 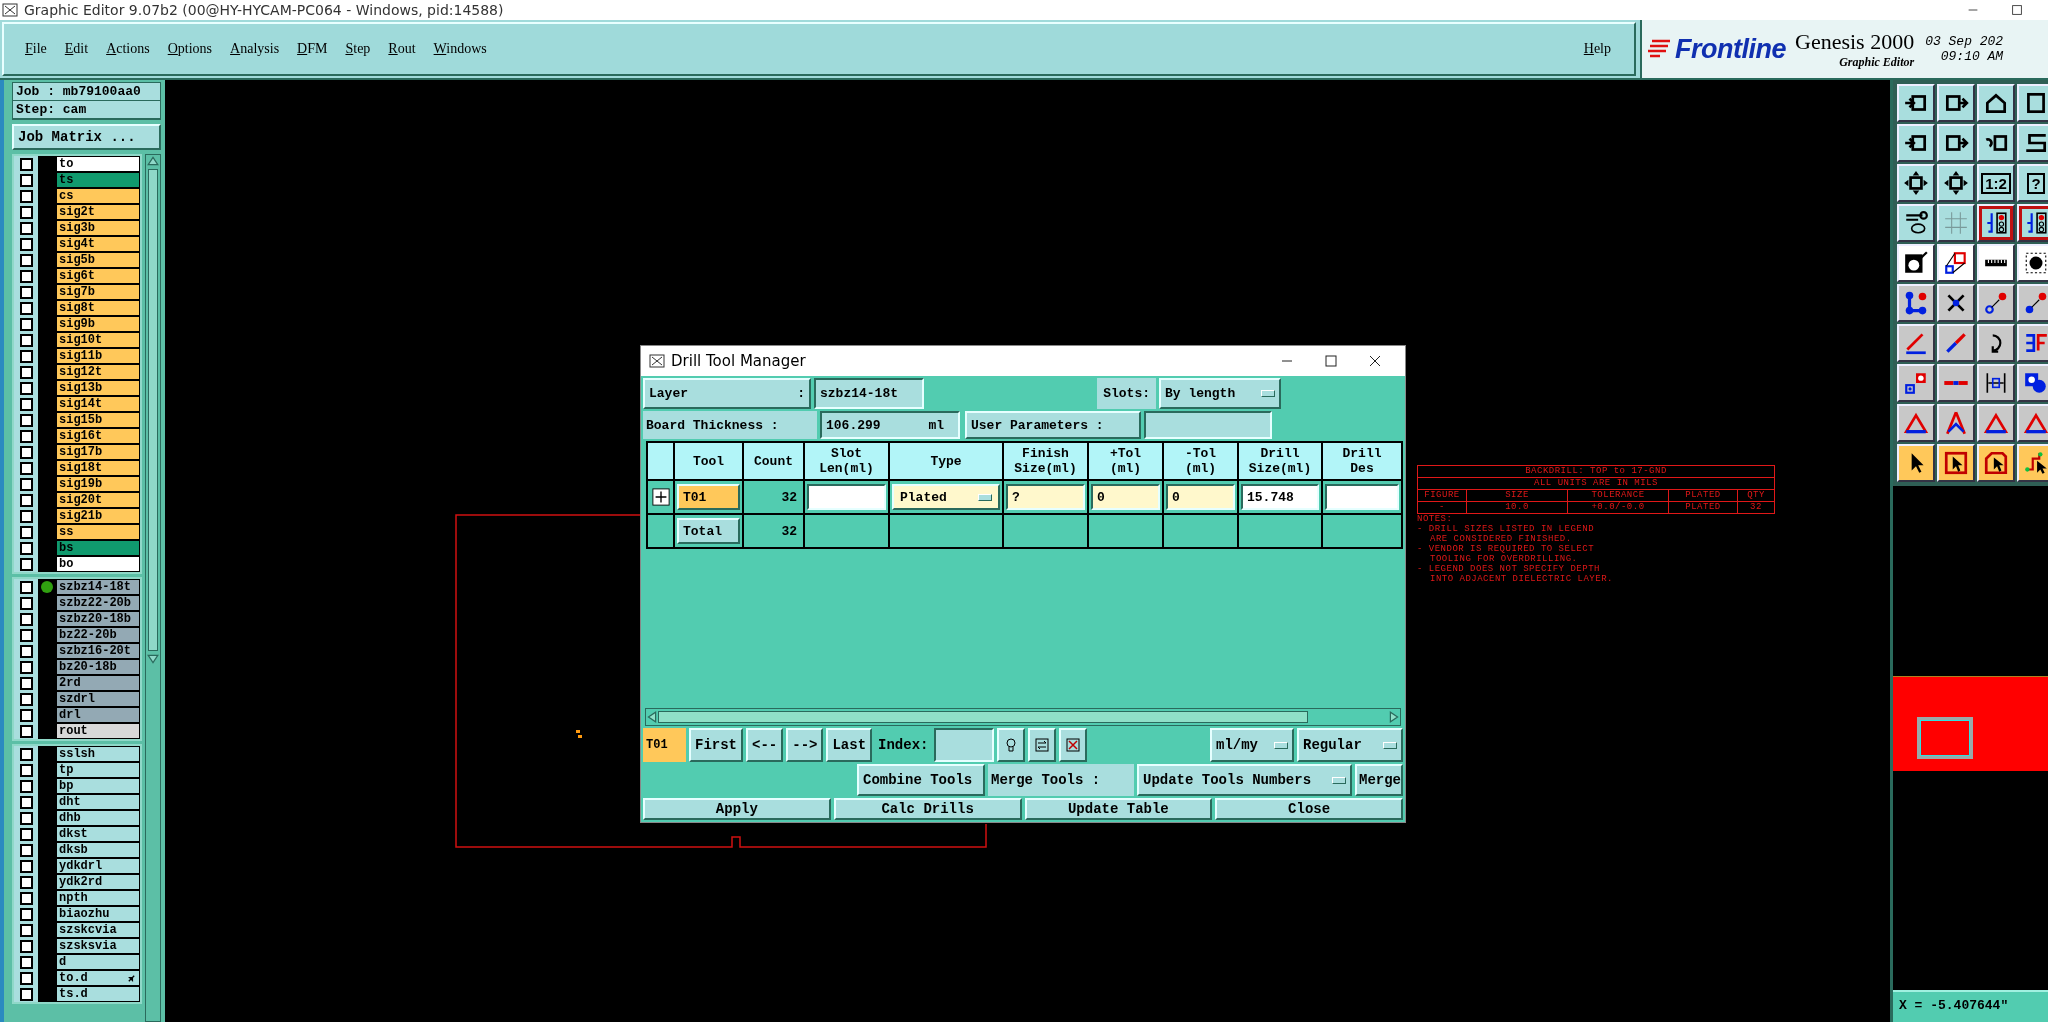 I want to click on layer-name: biaozhu, so click(x=98, y=914).